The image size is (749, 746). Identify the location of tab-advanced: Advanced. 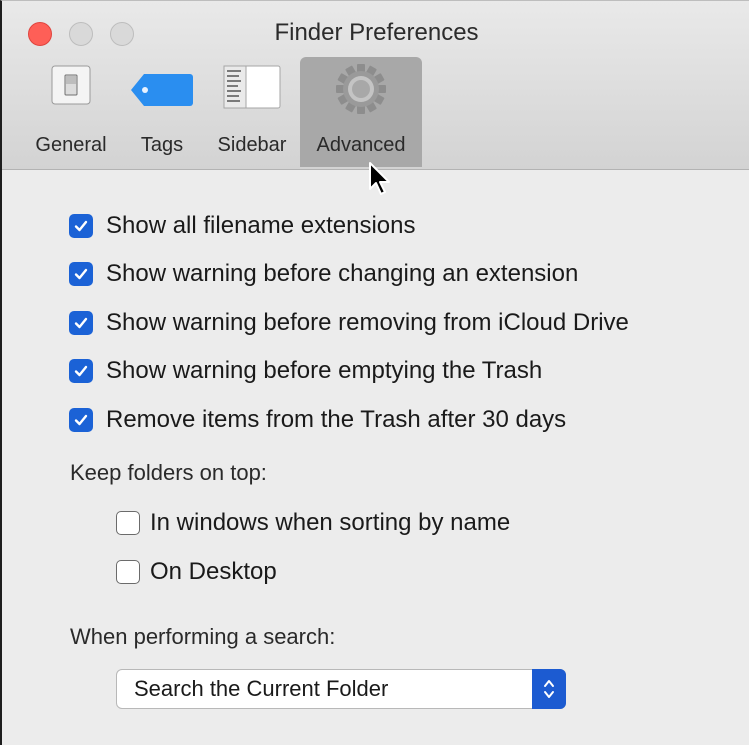
(361, 112).